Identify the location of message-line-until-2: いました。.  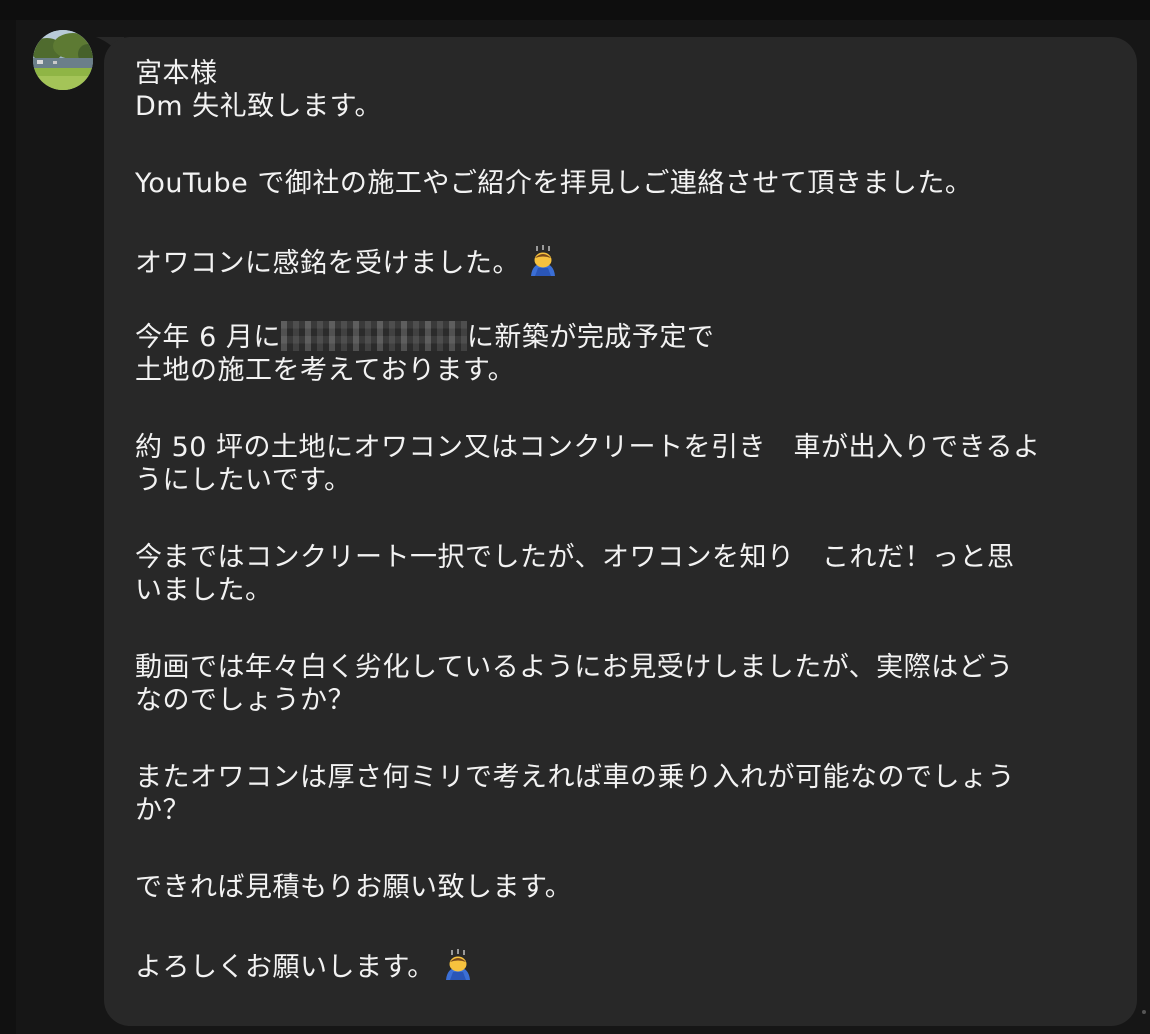
(204, 590).